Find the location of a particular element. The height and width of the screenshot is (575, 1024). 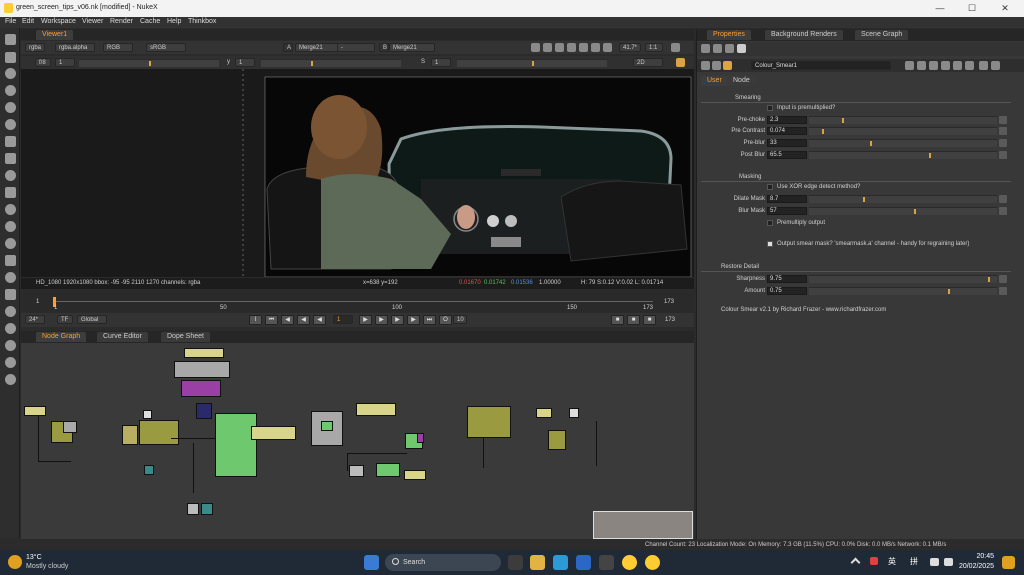

store-icon is located at coordinates (583, 562).